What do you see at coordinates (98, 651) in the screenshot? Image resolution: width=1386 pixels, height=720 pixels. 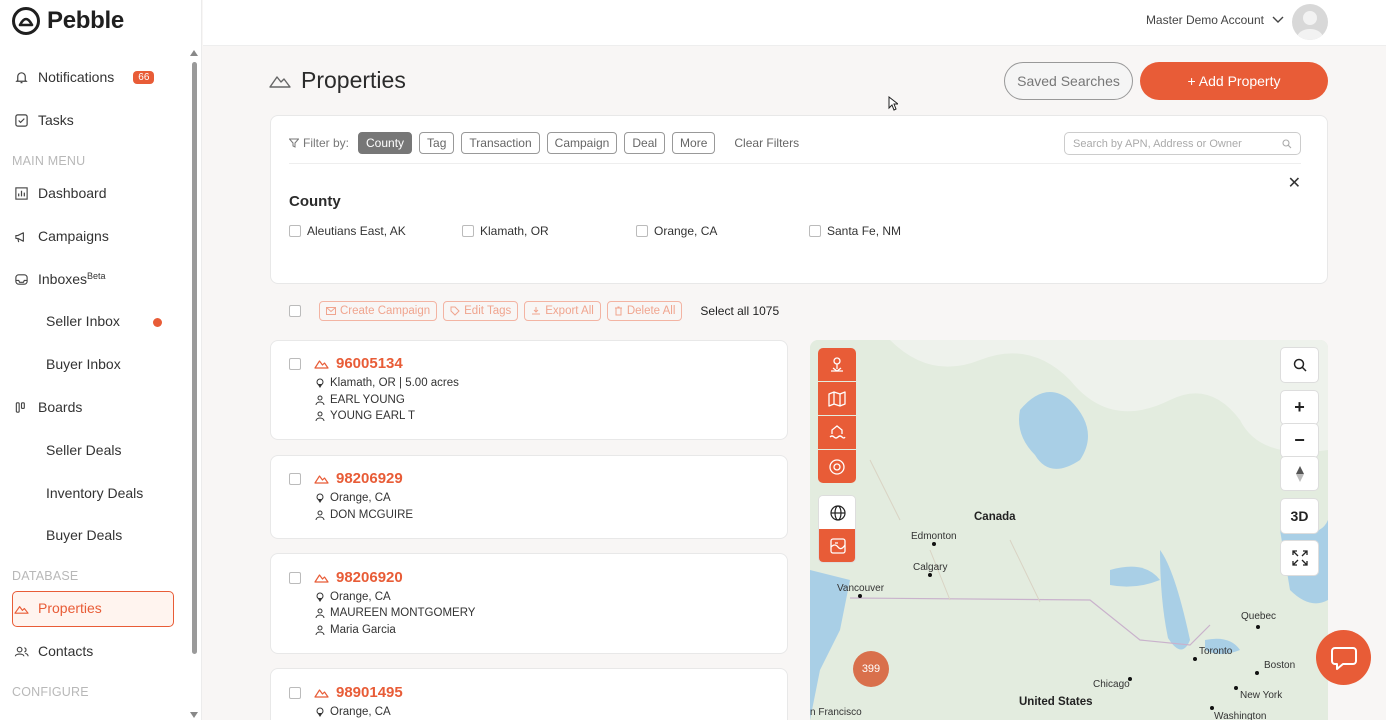 I see `sidebar-item-contacts: Contacts` at bounding box center [98, 651].